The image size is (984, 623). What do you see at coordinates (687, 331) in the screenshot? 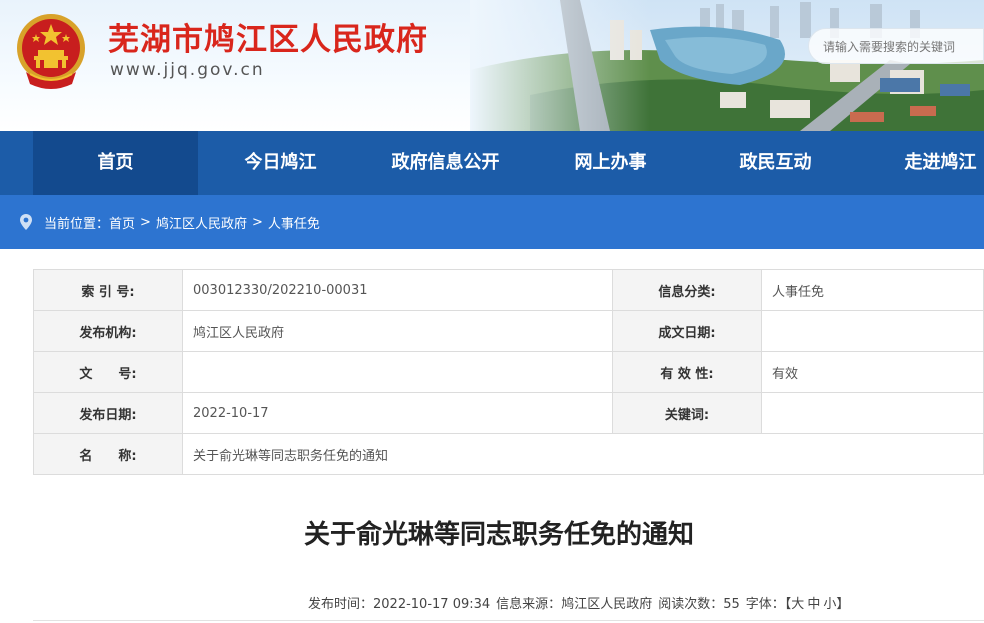
I see `created-date-label: 成文日期:` at bounding box center [687, 331].